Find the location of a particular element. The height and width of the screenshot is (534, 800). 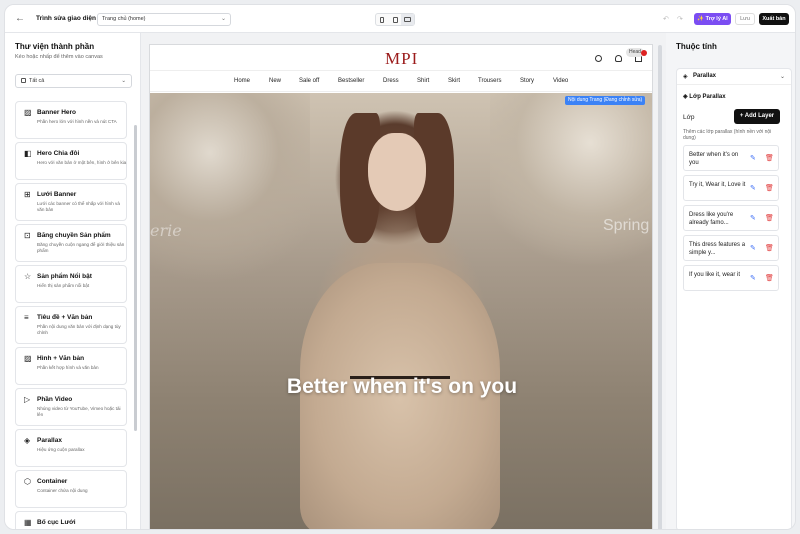

site-nav-link: Video is located at coordinates (560, 81).